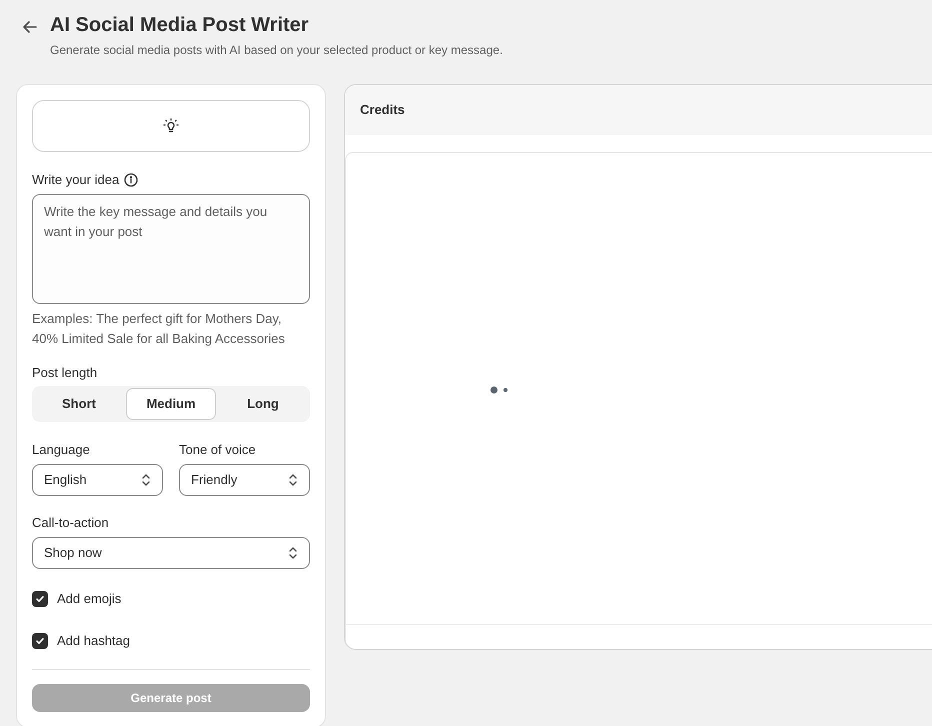  I want to click on page-subtitle: Generate social media posts with AI based on your selected product or key message., so click(276, 50).